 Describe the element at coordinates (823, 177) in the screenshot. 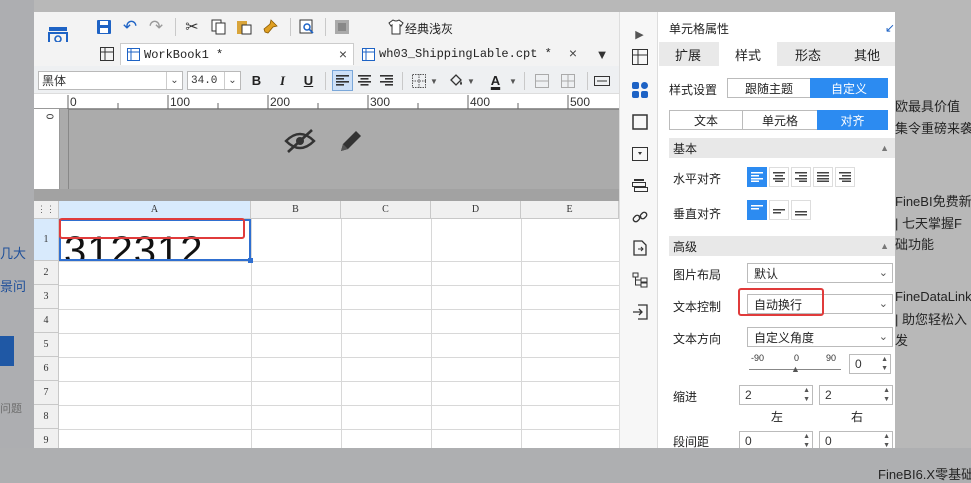

I see `h-align-justify-button` at that location.